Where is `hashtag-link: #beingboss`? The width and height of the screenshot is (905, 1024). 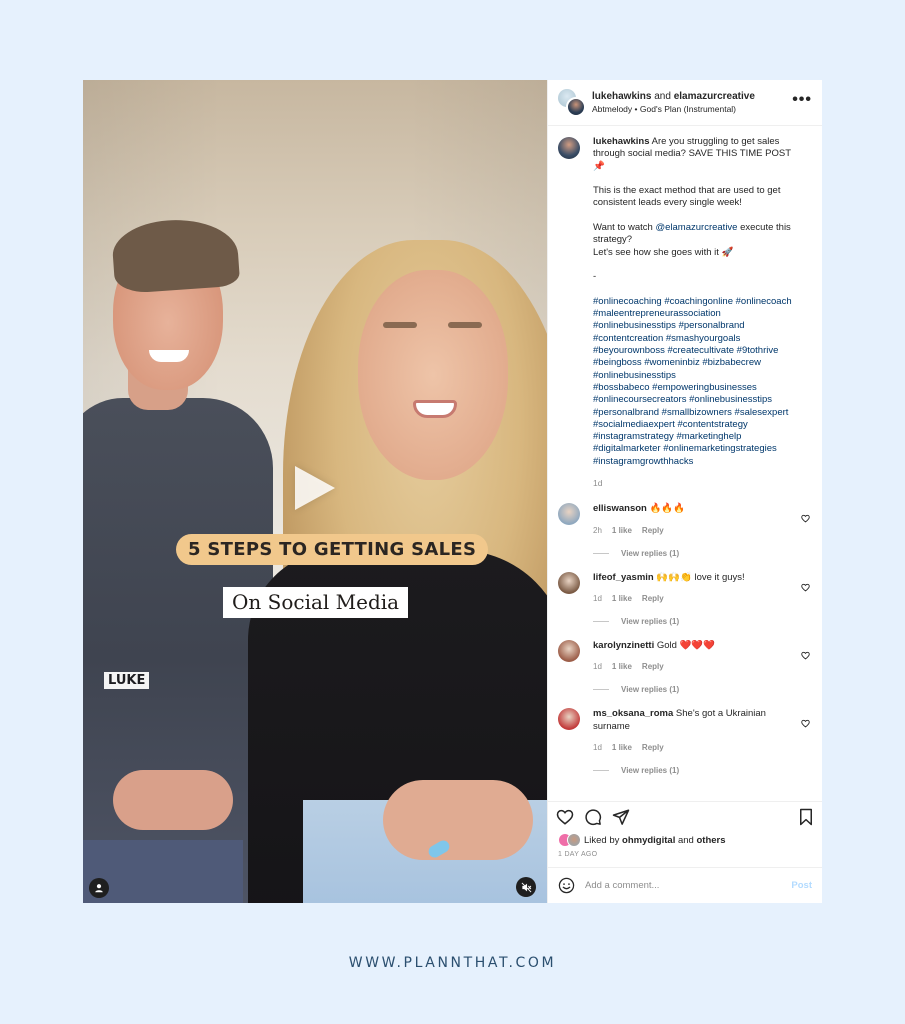 hashtag-link: #beingboss is located at coordinates (617, 362).